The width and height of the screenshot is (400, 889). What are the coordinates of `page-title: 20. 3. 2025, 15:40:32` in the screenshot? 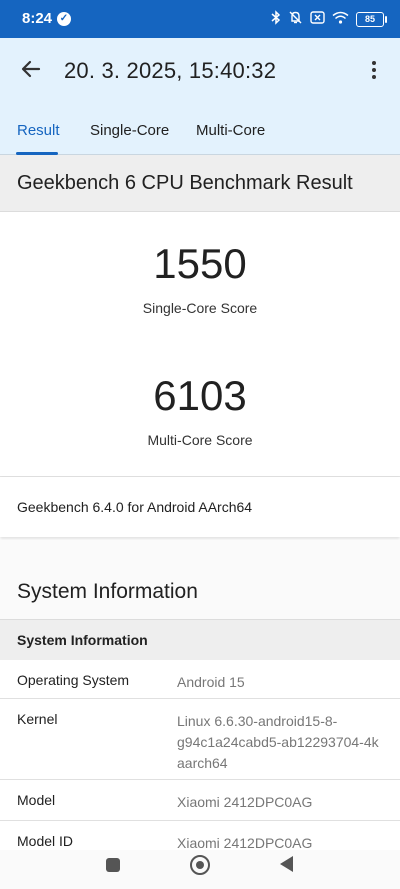 It's located at (170, 70).